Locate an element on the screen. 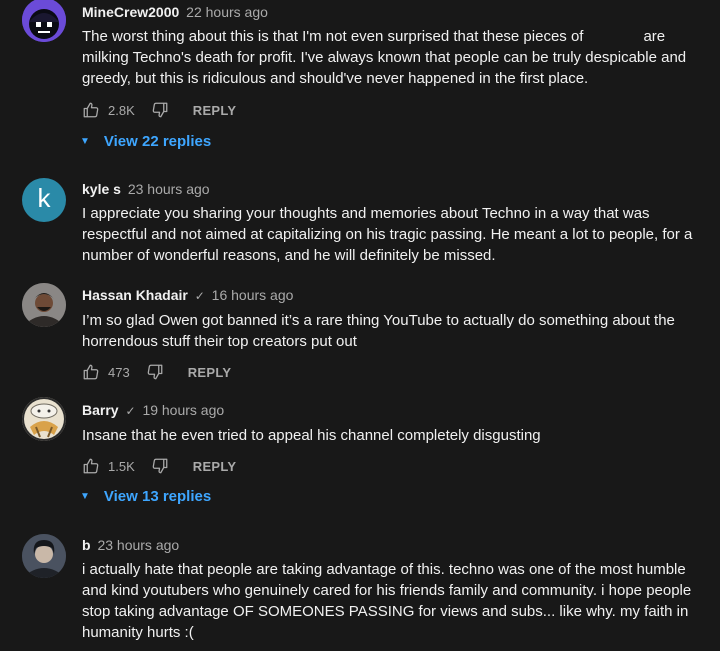 Image resolution: width=720 pixels, height=651 pixels. comment-actions: 2.8K REPLY is located at coordinates (159, 110).